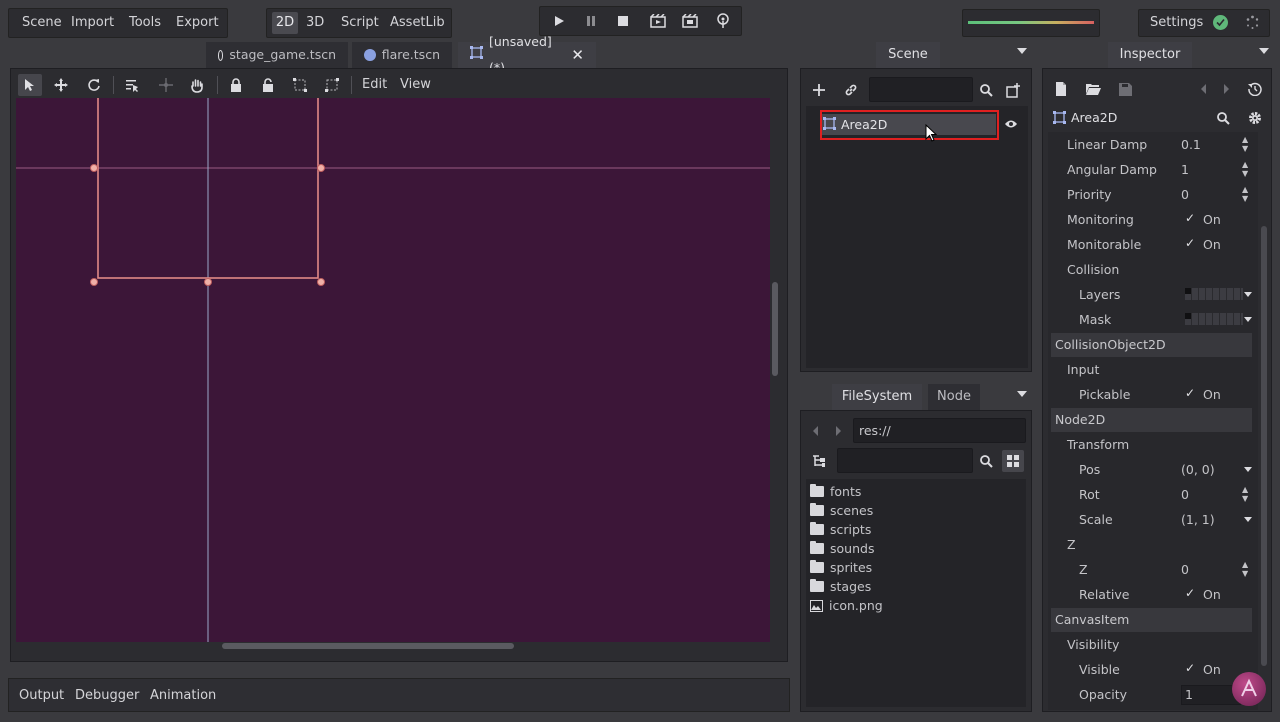 The height and width of the screenshot is (722, 1280). Describe the element at coordinates (723, 21) in the screenshot. I see `remote-debug-icon` at that location.